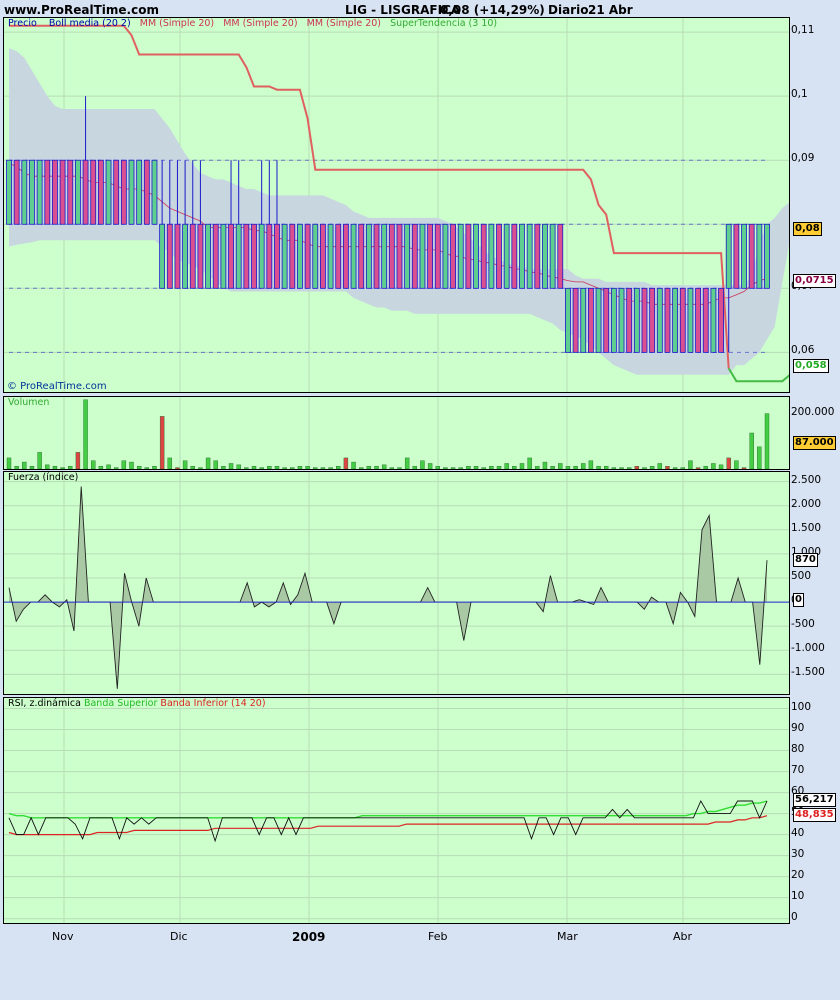 This screenshot has width=840, height=1000. What do you see at coordinates (798, 748) in the screenshot?
I see `axis-tick-label: 80` at bounding box center [798, 748].